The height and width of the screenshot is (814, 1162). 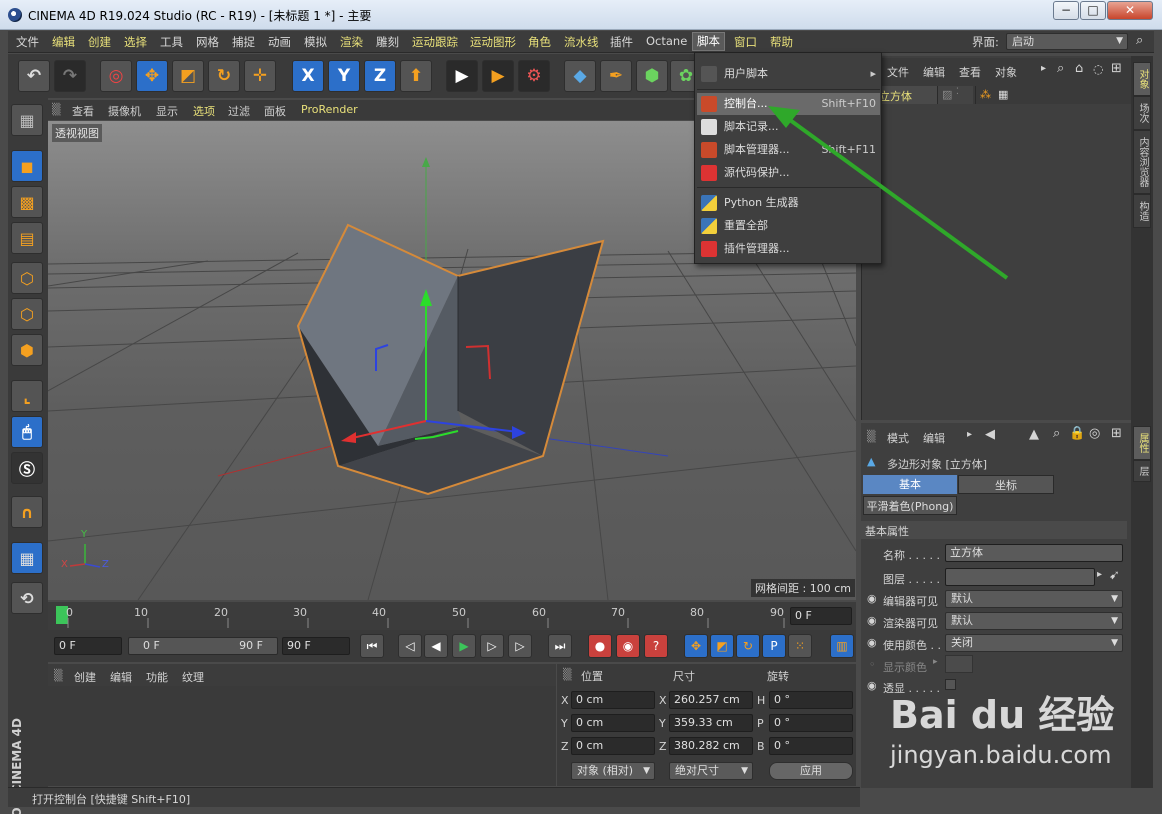 I want to click on menu-create: 创建, so click(x=99, y=42).